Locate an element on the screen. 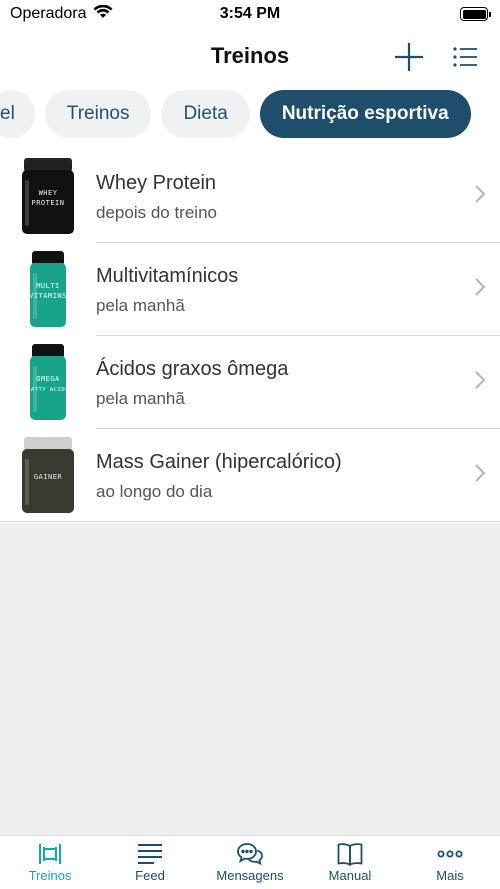 The width and height of the screenshot is (500, 889). tabbar-item-mensagens: Mensagens is located at coordinates (250, 859).